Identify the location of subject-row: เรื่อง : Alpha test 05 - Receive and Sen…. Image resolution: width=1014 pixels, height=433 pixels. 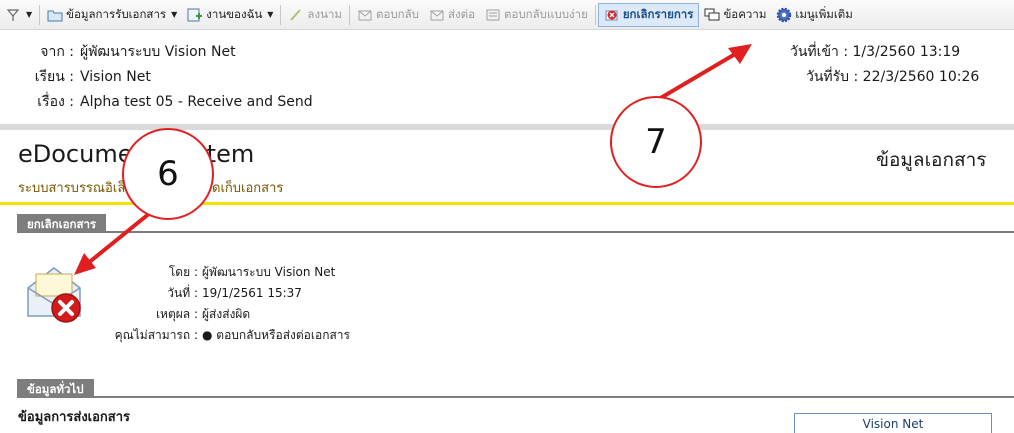
(171, 102).